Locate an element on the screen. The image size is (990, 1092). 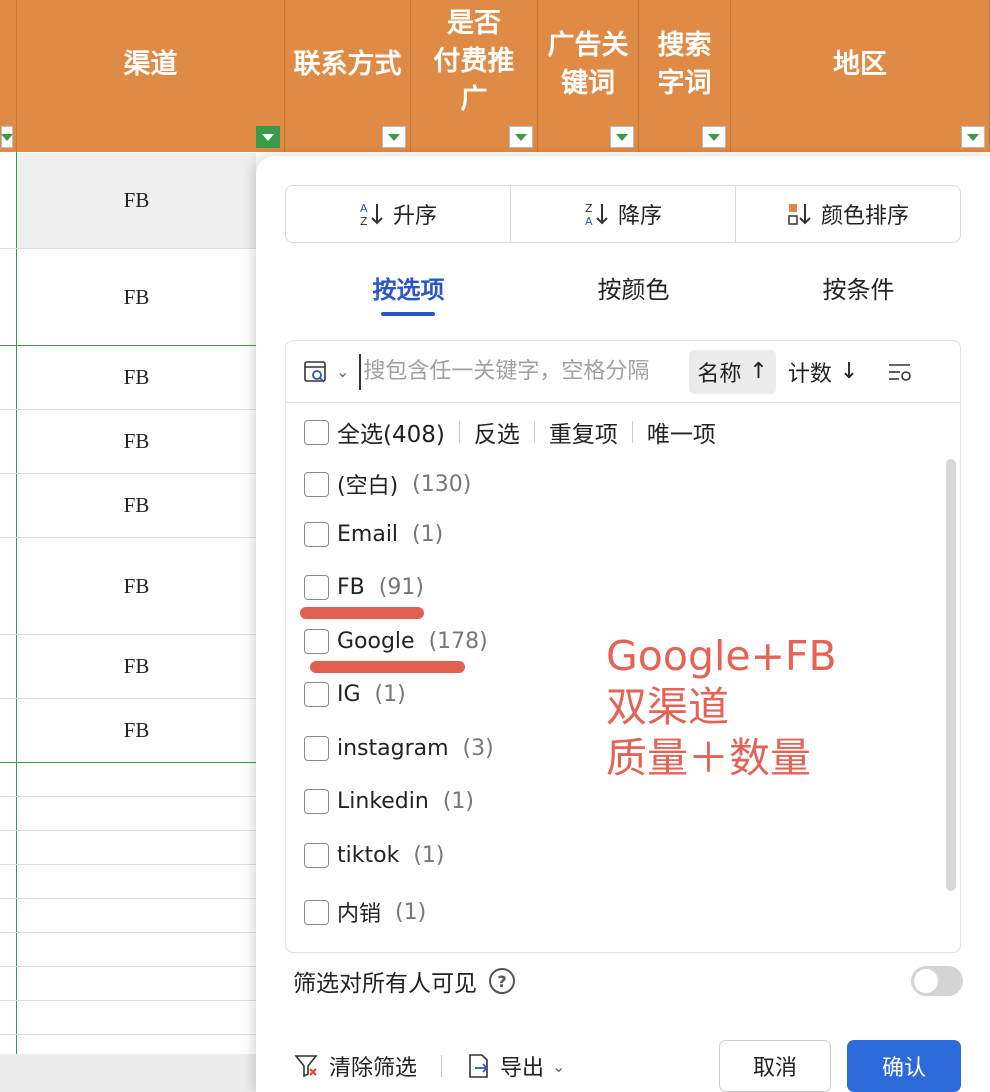
sort-by-count-button: 计数 ↓ is located at coordinates (823, 372).